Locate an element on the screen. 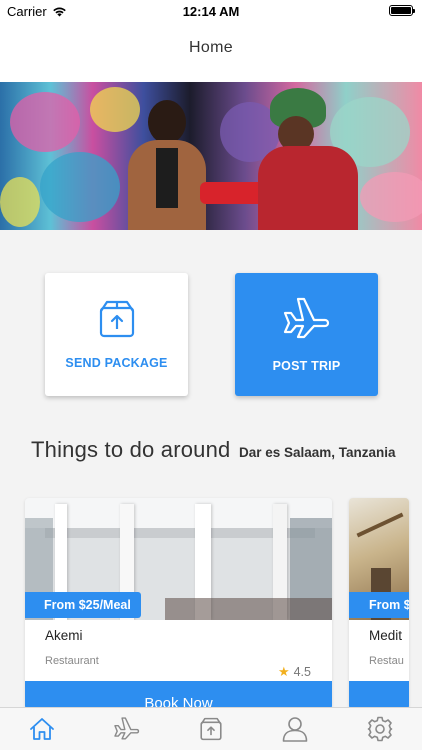  status-time: 12:14 AM is located at coordinates (211, 11).